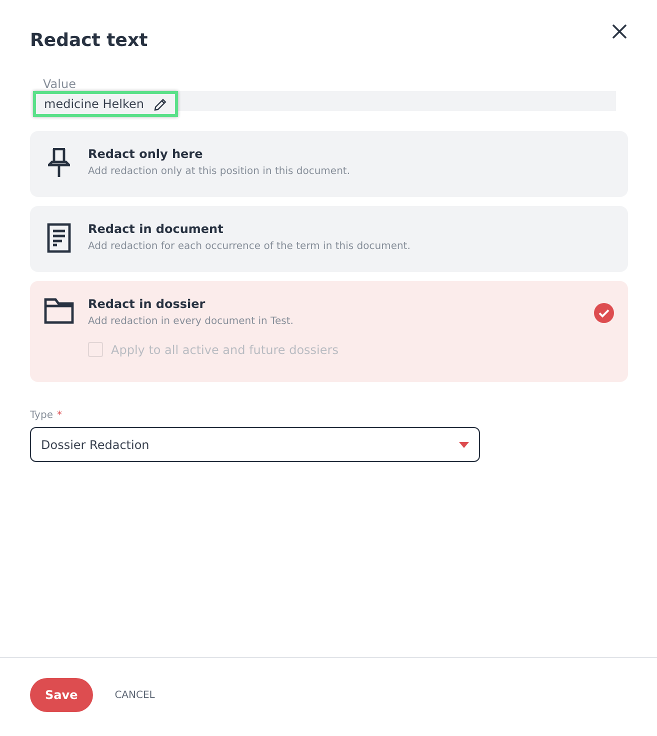 Image resolution: width=657 pixels, height=736 pixels. I want to click on value-field: medicine Helken, so click(105, 104).